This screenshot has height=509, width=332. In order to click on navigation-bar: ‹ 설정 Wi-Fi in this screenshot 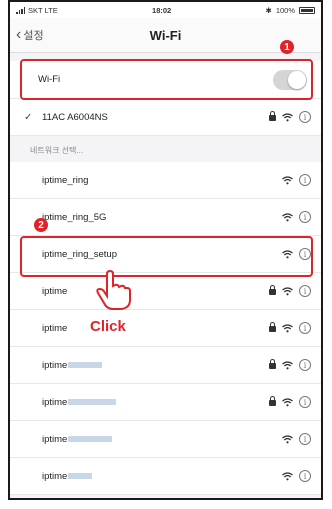, I will do `click(165, 35)`.